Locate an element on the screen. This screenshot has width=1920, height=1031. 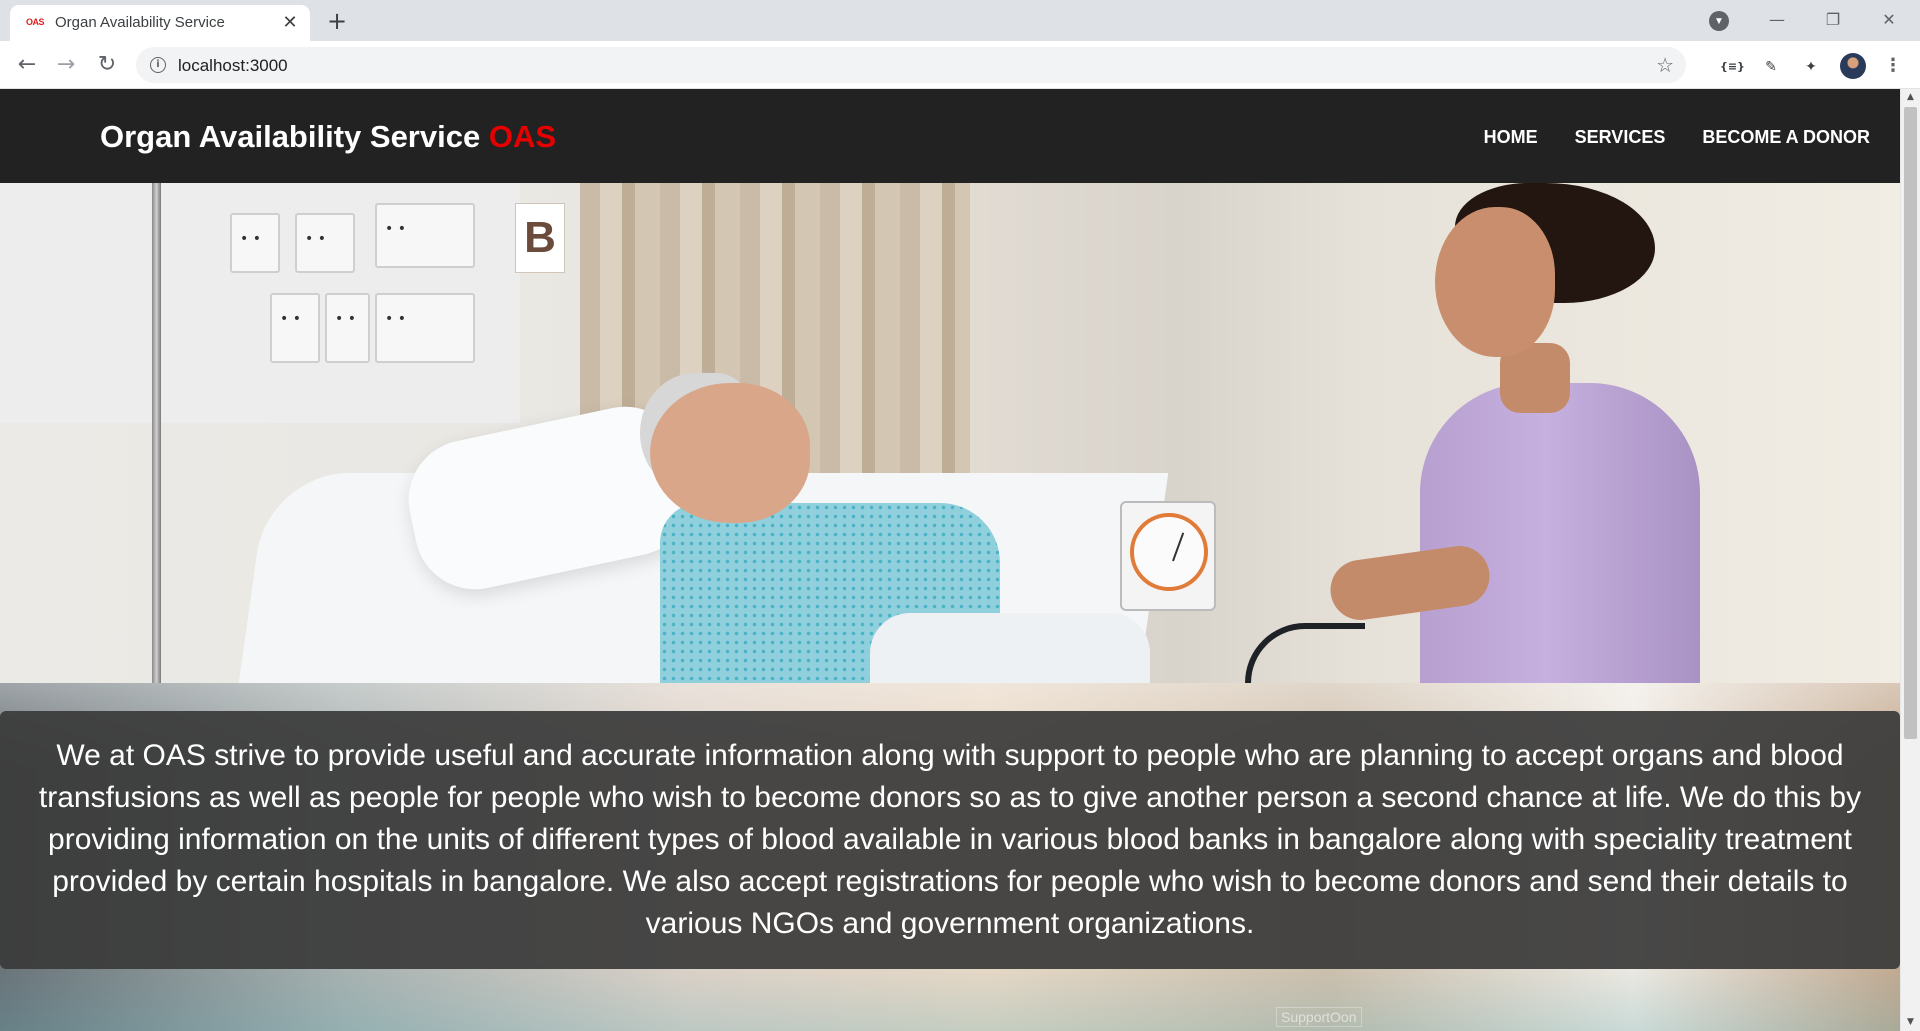
bp-cuff-tube is located at coordinates (1305, 653).